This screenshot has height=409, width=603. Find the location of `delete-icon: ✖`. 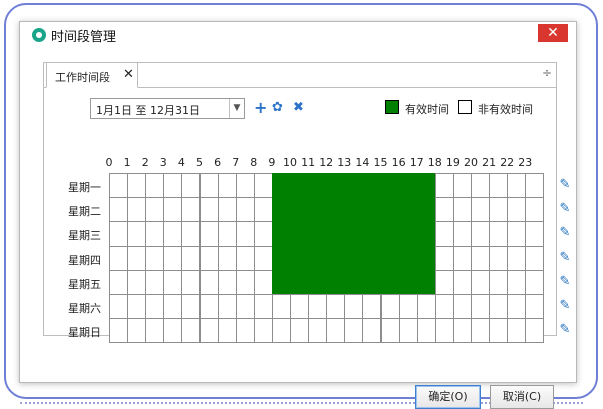

delete-icon: ✖ is located at coordinates (298, 108).